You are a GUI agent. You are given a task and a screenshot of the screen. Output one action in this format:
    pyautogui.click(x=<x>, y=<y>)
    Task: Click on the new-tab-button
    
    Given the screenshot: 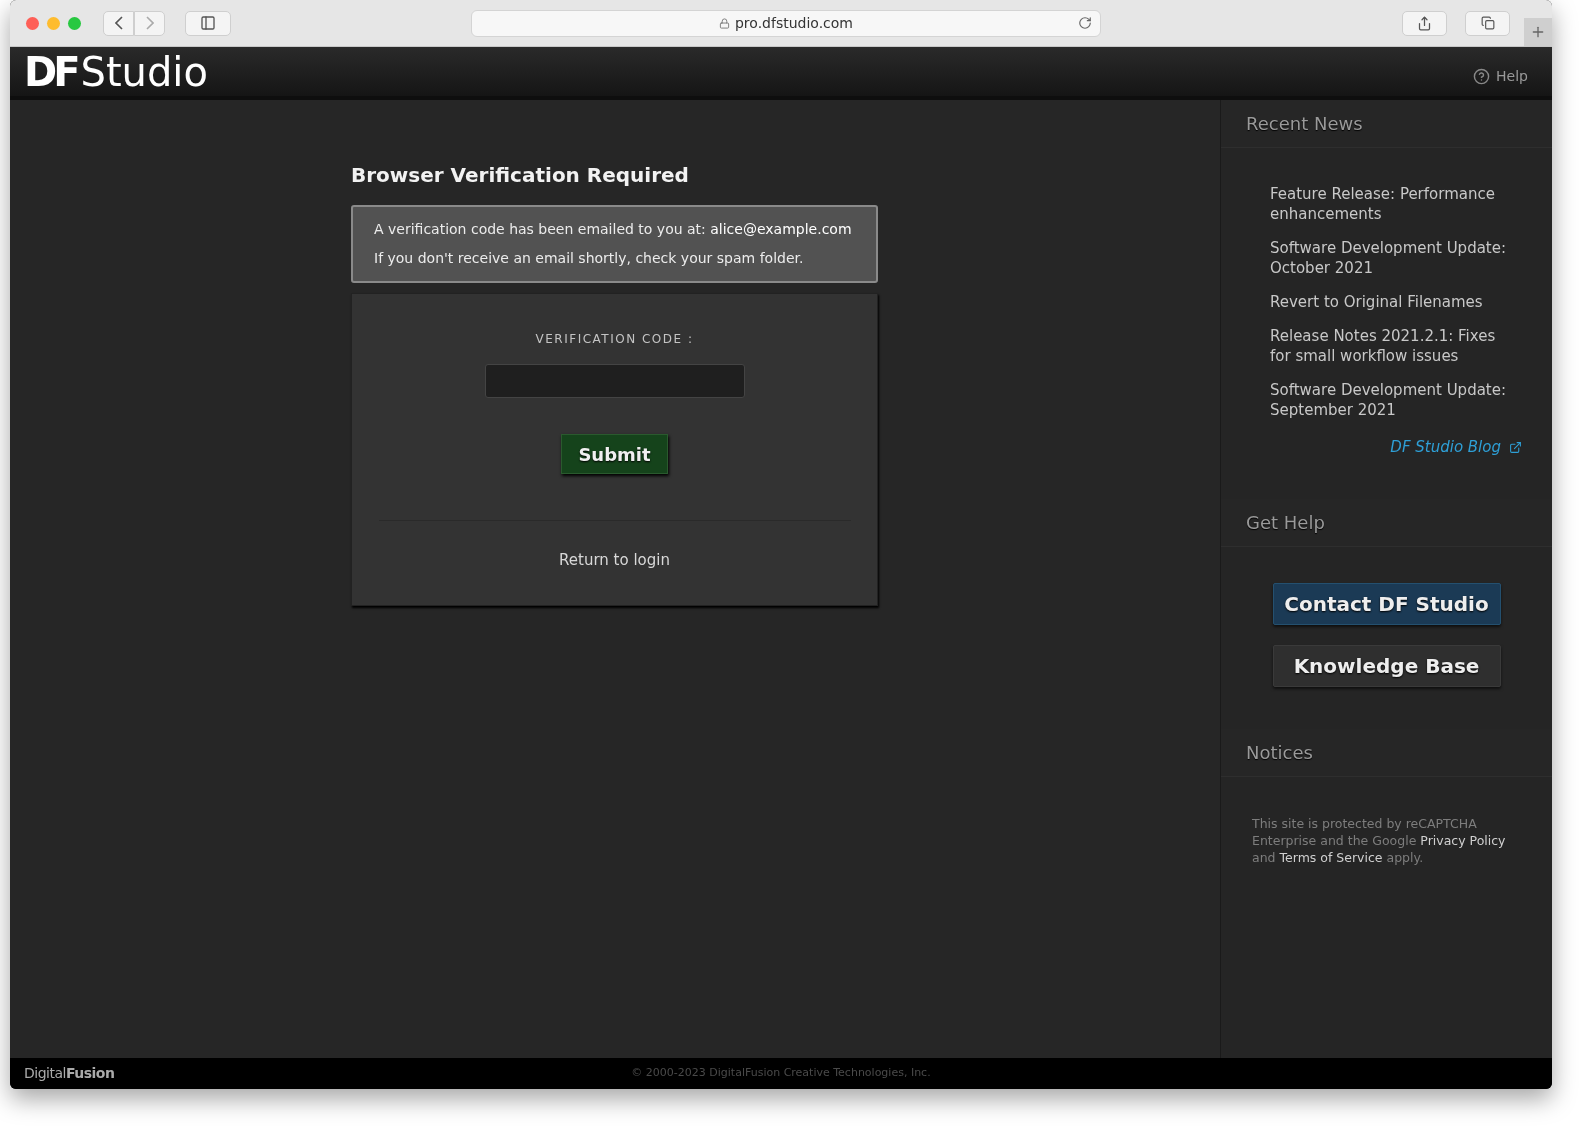 What is the action you would take?
    pyautogui.click(x=1538, y=32)
    